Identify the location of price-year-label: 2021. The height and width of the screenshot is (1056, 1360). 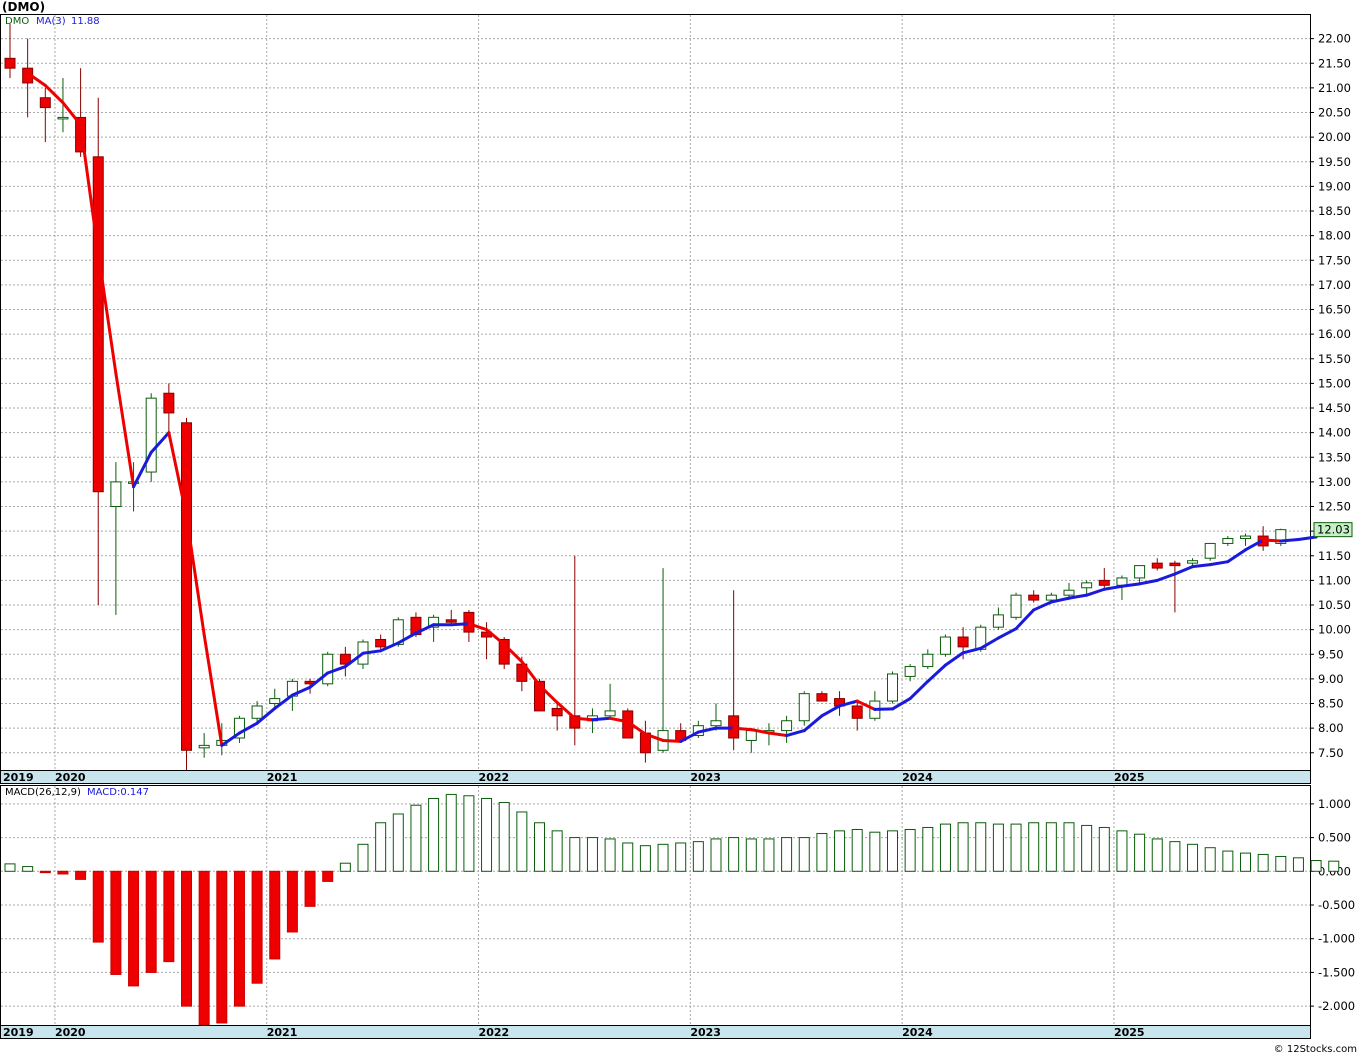
(282, 777).